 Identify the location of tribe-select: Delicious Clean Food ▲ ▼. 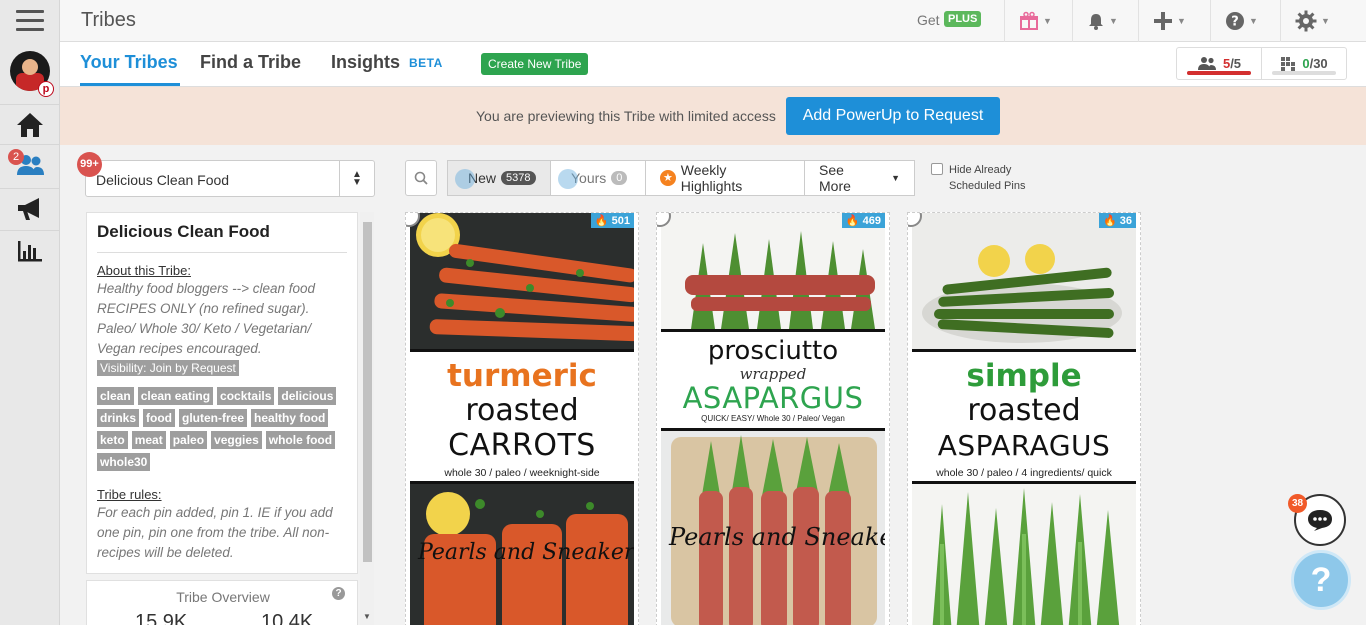
(230, 178).